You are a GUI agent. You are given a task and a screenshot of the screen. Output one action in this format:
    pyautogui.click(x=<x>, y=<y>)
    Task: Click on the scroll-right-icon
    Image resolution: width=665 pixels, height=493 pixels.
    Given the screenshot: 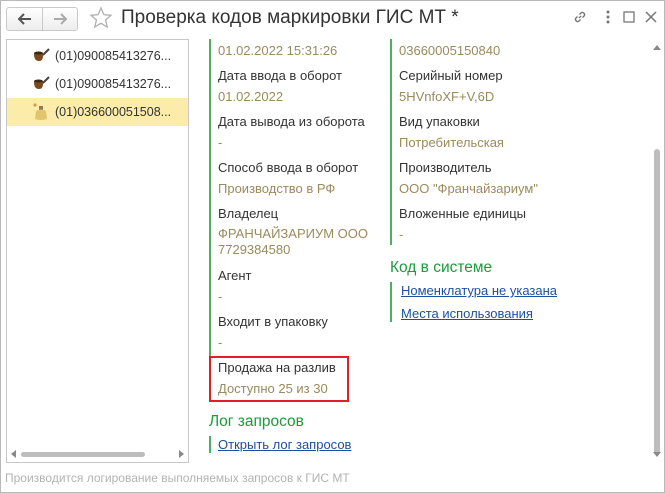 What is the action you would take?
    pyautogui.click(x=181, y=454)
    